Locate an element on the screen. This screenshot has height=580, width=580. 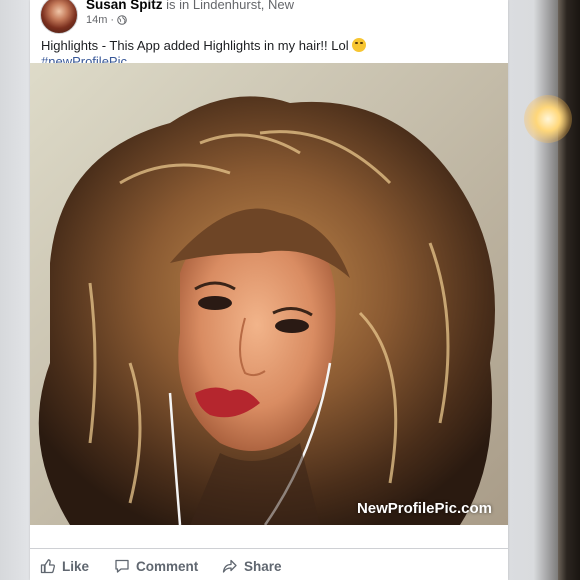
comment-button: Comment is located at coordinates (156, 566).